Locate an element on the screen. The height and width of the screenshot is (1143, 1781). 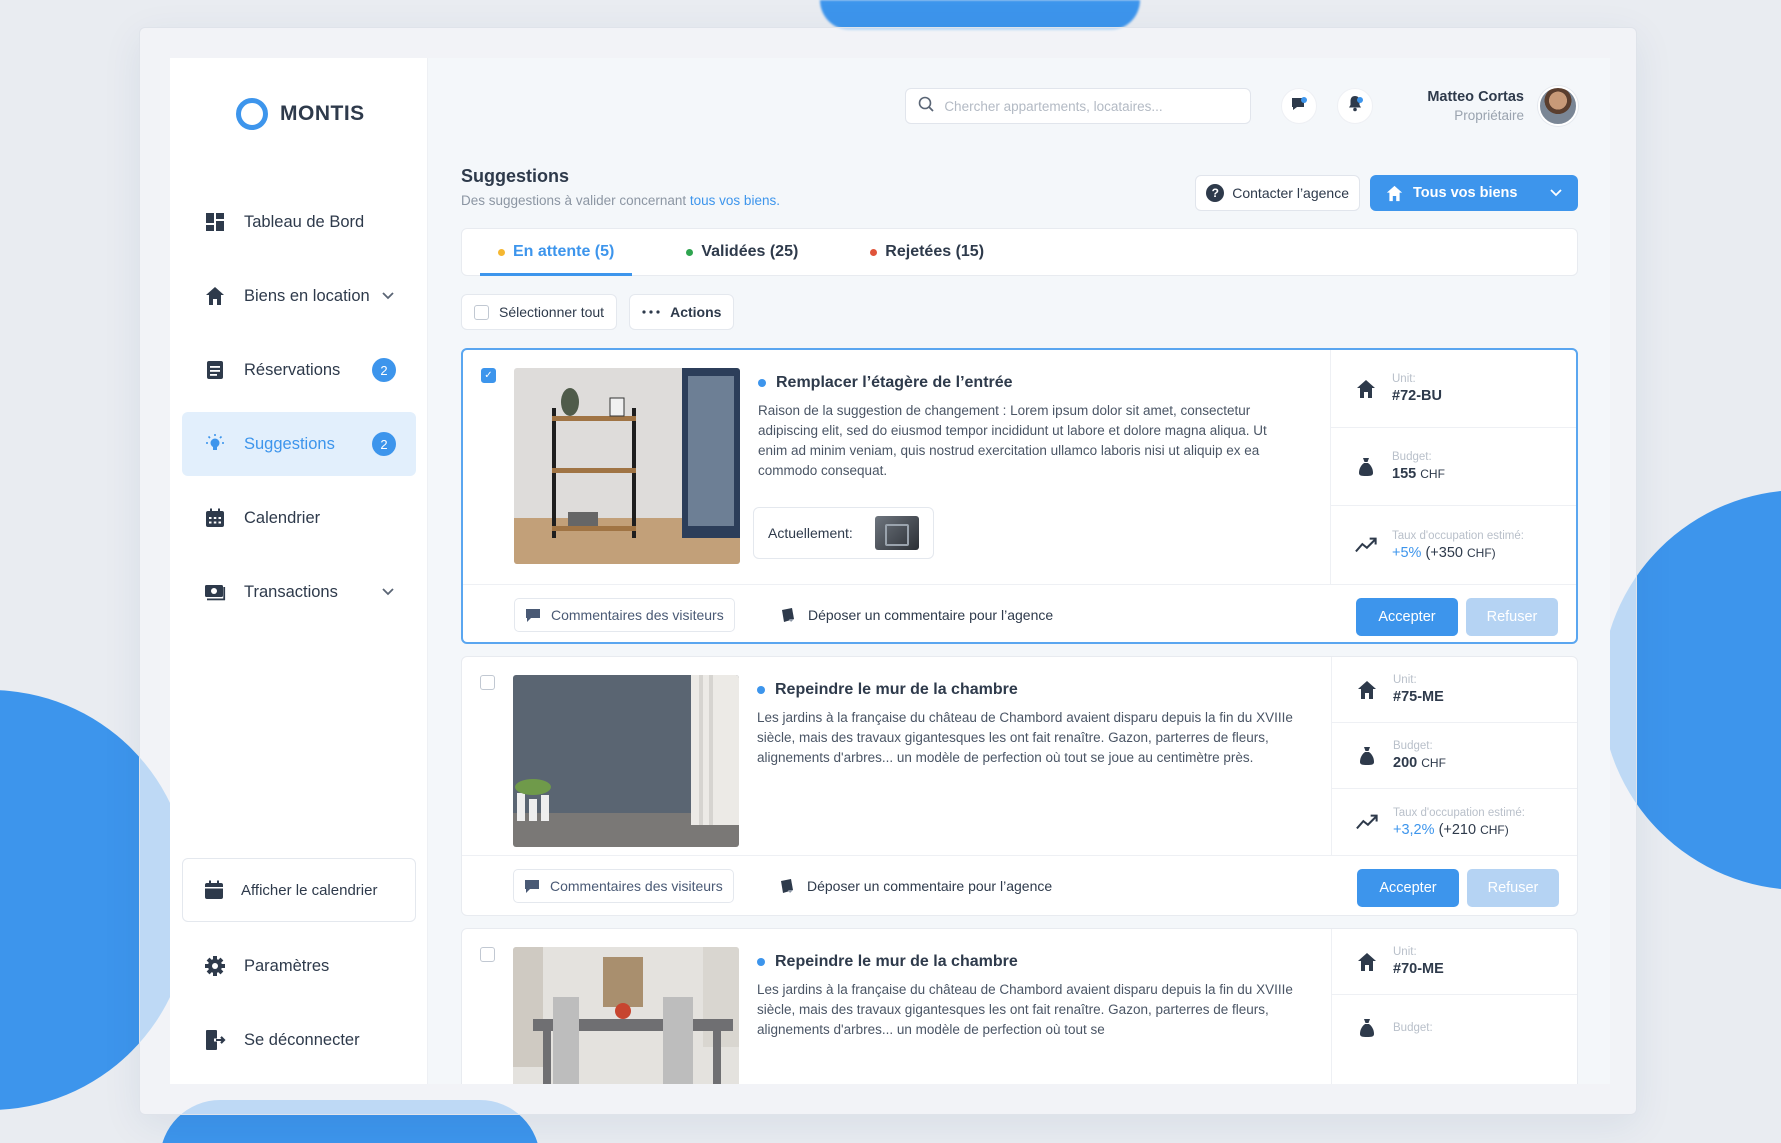
sidebar-item-dashboard: Tableau de Bord is located at coordinates (299, 222).